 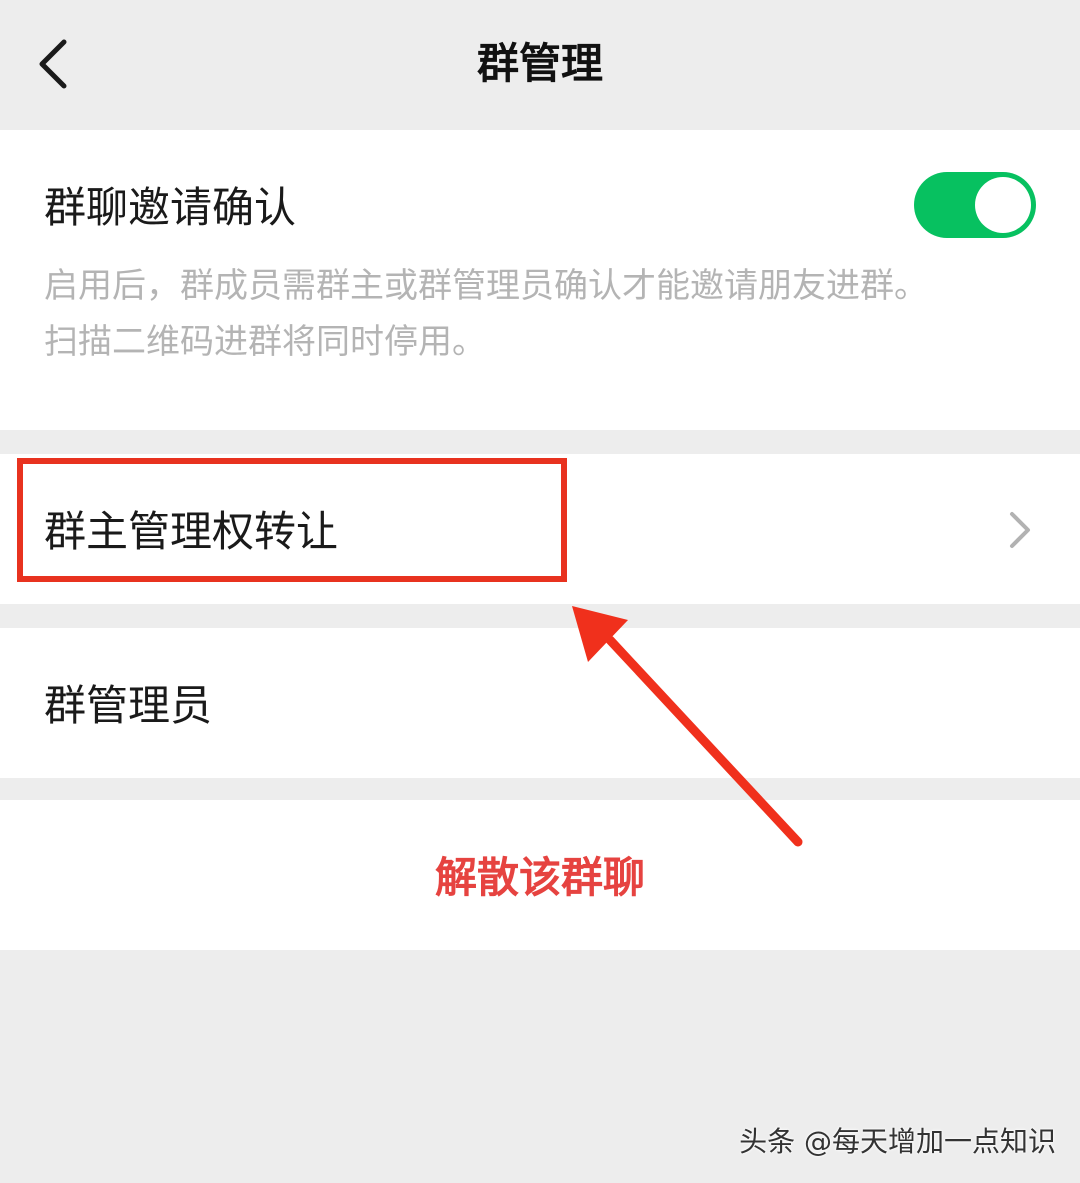 I want to click on dissolve-group-row: 解散该群聊, so click(x=540, y=875).